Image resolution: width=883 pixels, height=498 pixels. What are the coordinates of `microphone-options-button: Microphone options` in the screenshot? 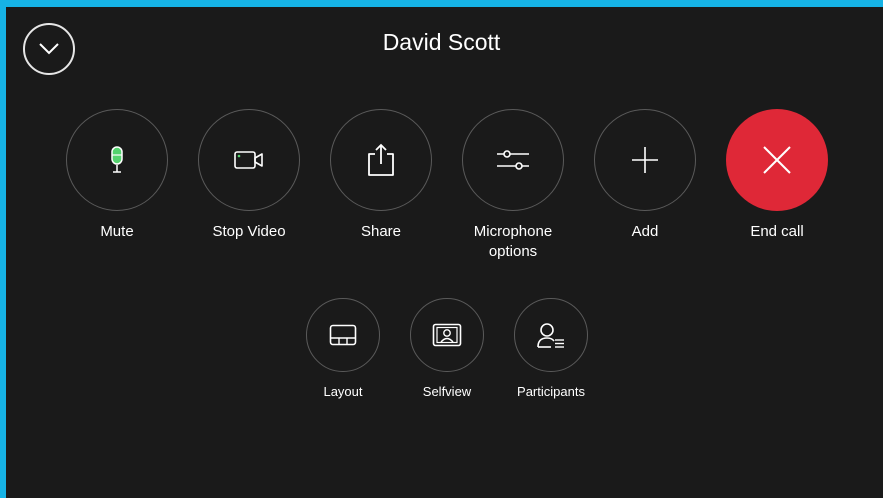 It's located at (513, 185).